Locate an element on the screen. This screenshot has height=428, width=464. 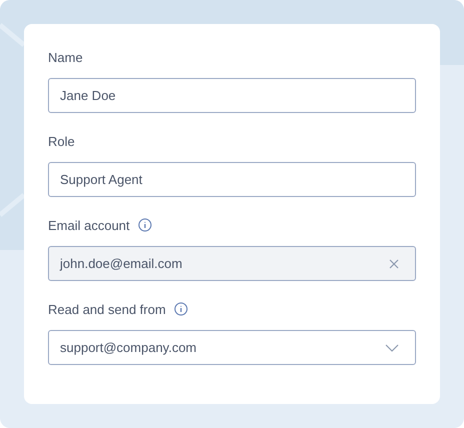
field-label: Email account is located at coordinates (89, 225).